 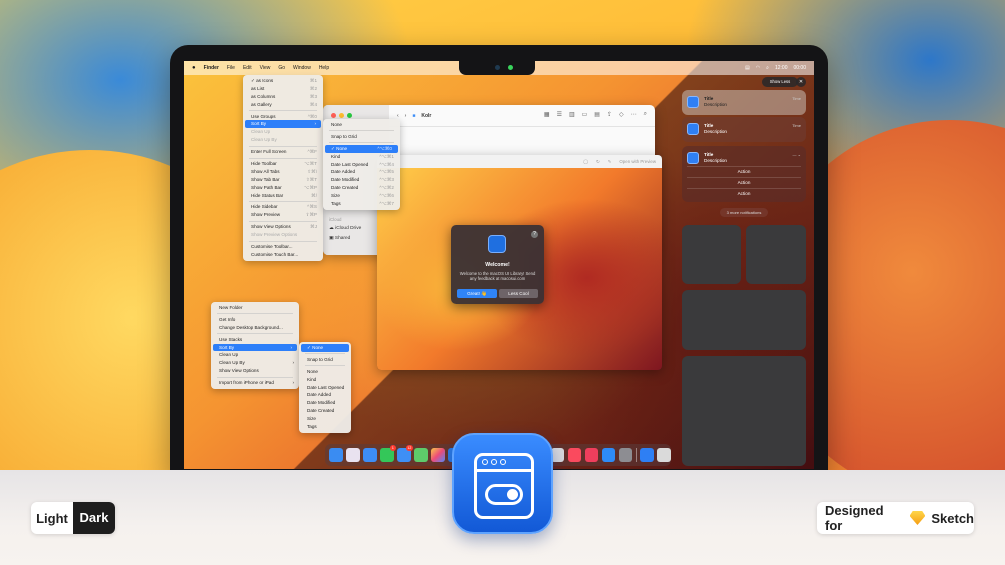 I want to click on menu-item: as List ⌘2, so click(x=283, y=89).